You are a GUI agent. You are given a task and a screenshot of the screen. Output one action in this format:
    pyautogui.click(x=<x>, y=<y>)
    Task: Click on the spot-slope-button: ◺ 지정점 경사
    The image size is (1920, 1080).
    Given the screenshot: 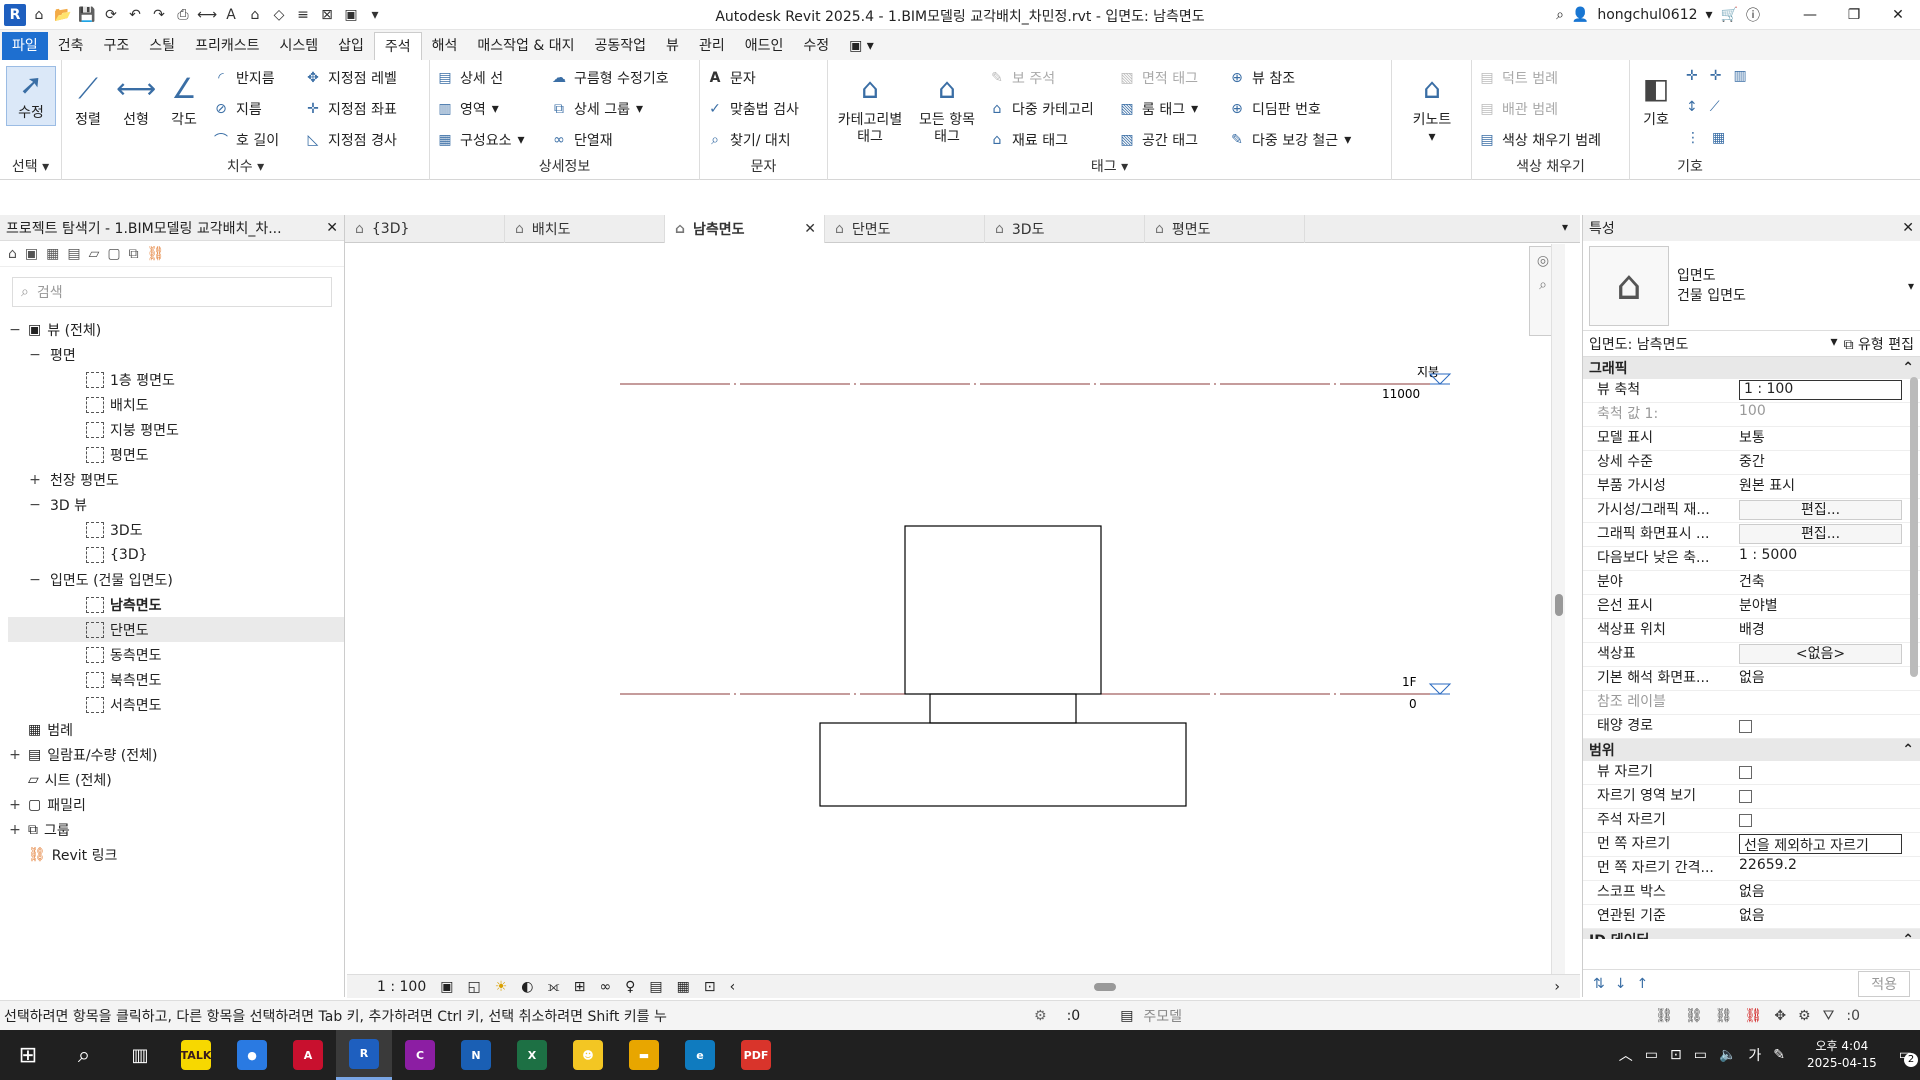 What is the action you would take?
    pyautogui.click(x=350, y=140)
    